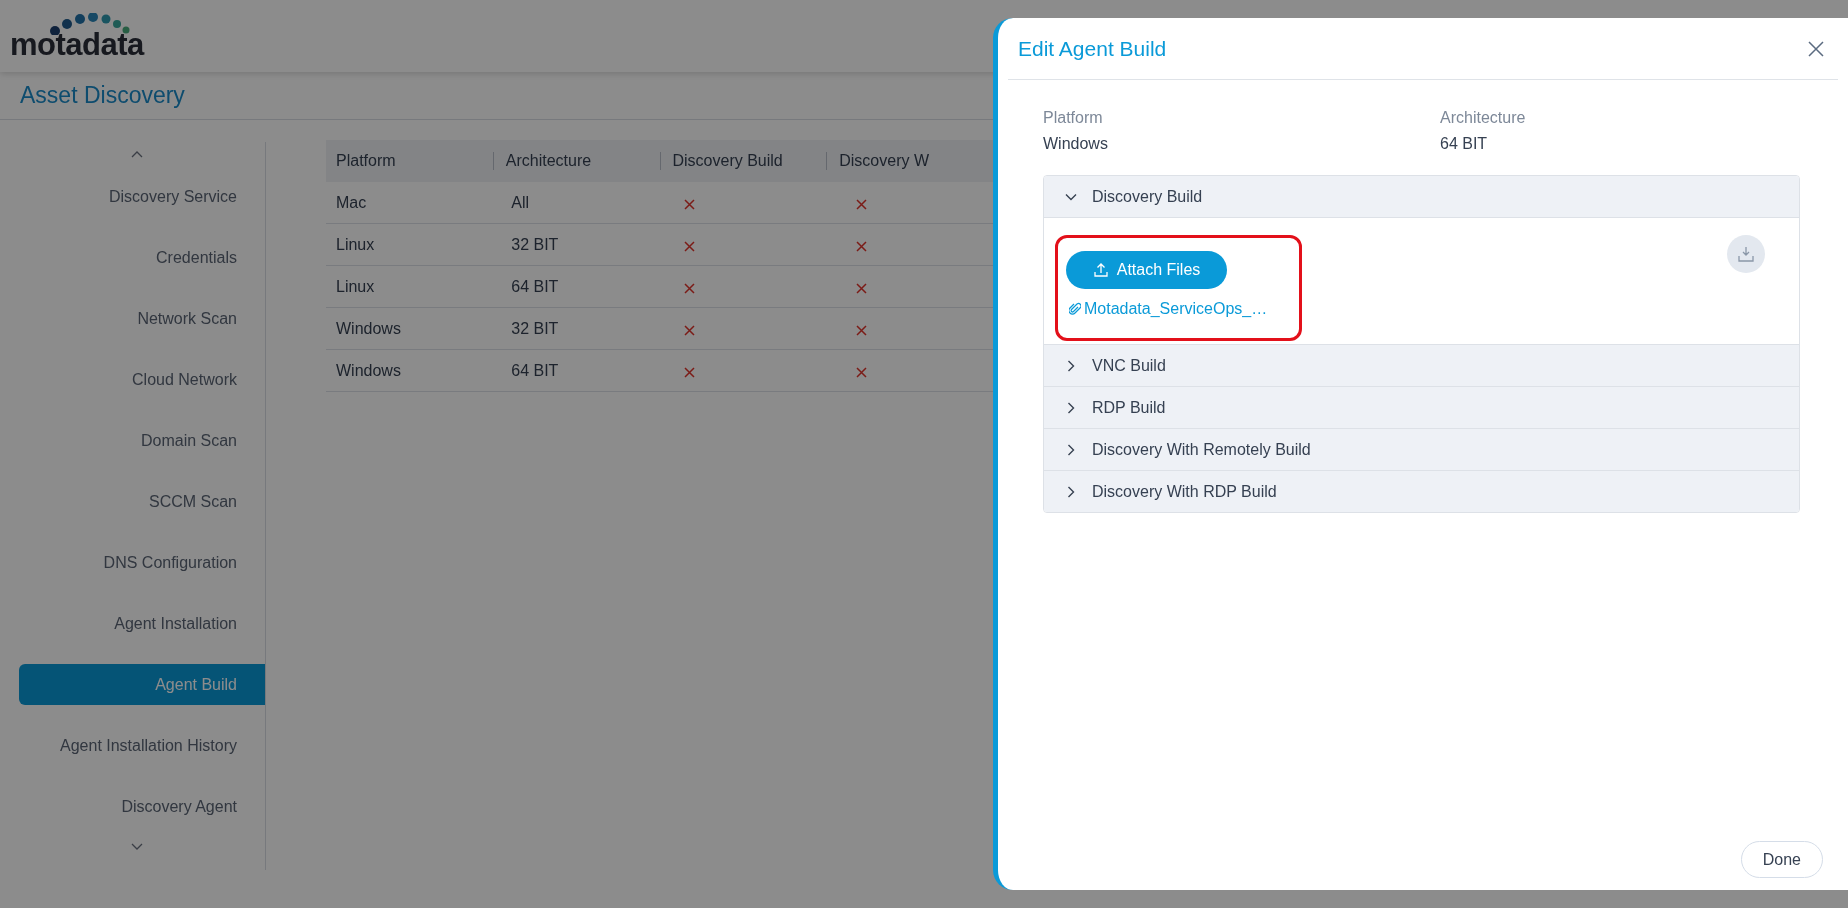  I want to click on section-title: Discovery With RDP Build, so click(1184, 491).